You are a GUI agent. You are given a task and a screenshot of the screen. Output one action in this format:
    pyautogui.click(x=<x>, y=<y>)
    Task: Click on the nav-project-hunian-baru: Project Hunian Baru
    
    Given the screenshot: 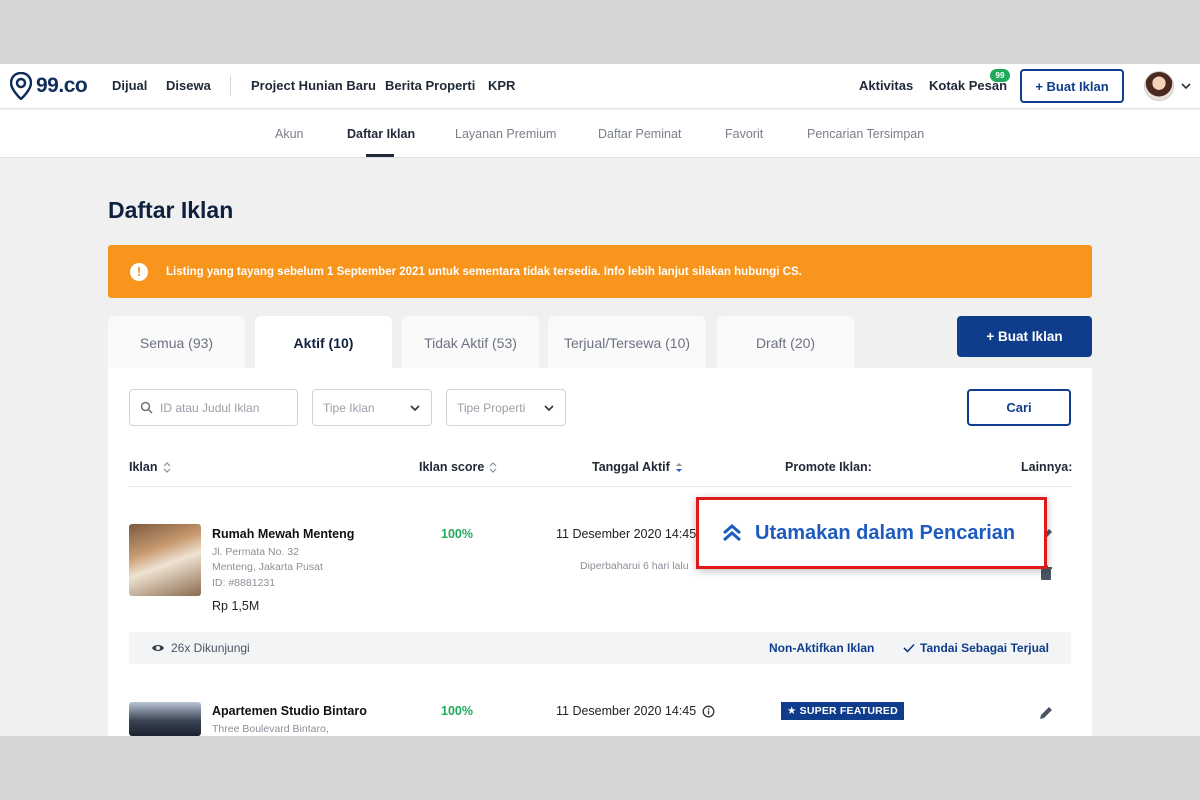 What is the action you would take?
    pyautogui.click(x=313, y=85)
    